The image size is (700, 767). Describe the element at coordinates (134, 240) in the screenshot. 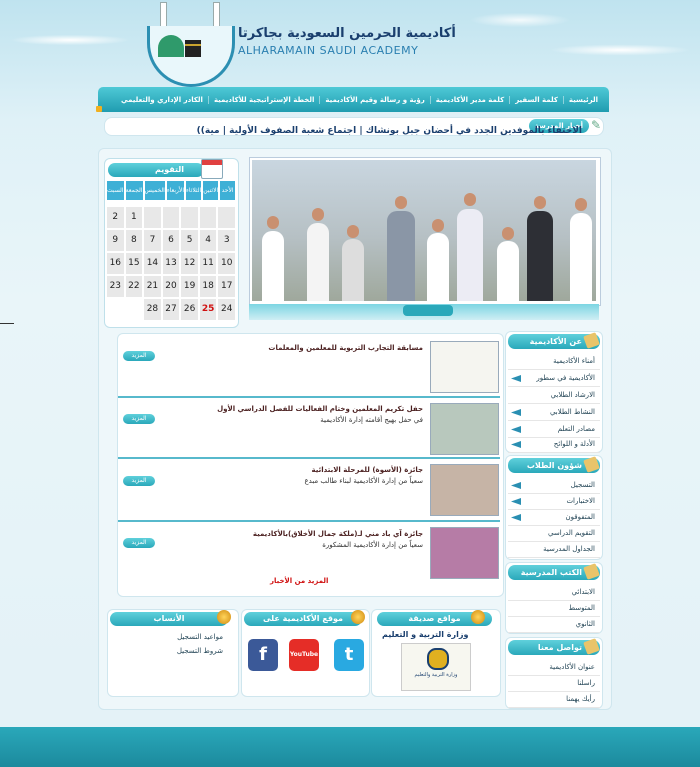

I see `calendar-day: 8` at that location.